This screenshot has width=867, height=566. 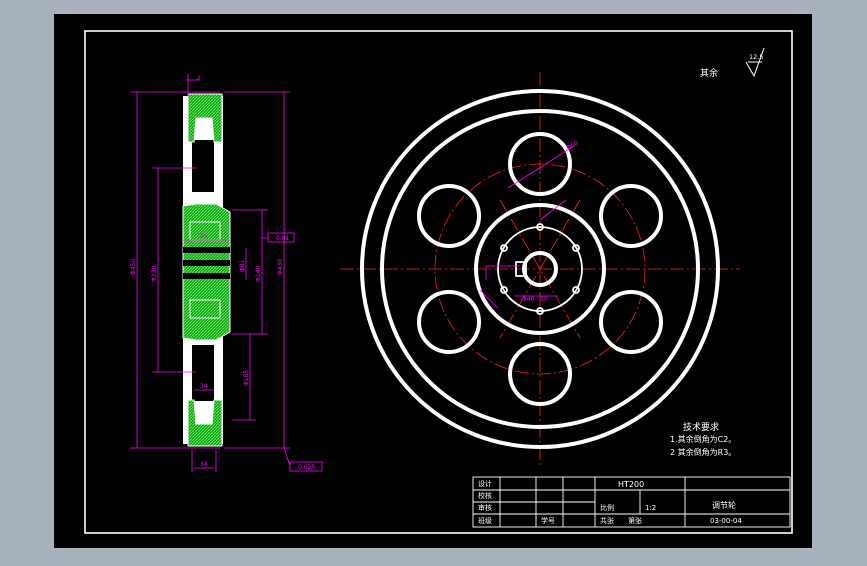 I want to click on dim-rim-width-2: 34, so click(x=204, y=464).